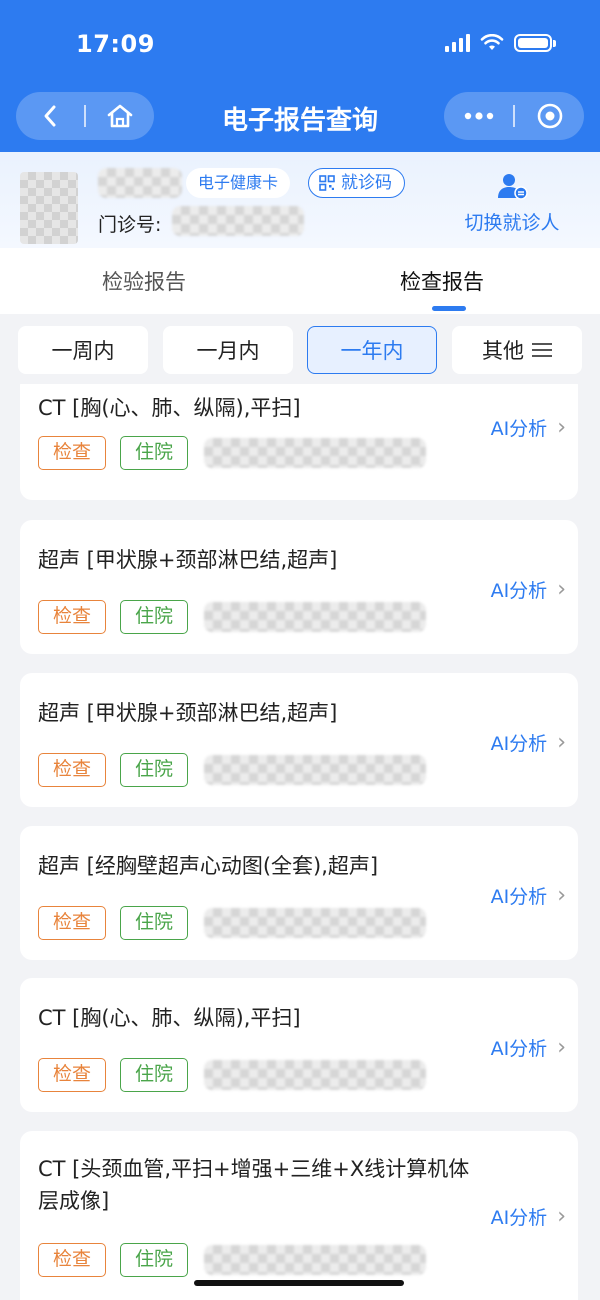 This screenshot has width=600, height=1300. Describe the element at coordinates (442, 281) in the screenshot. I see `tab-exam-report: 检查报告` at that location.